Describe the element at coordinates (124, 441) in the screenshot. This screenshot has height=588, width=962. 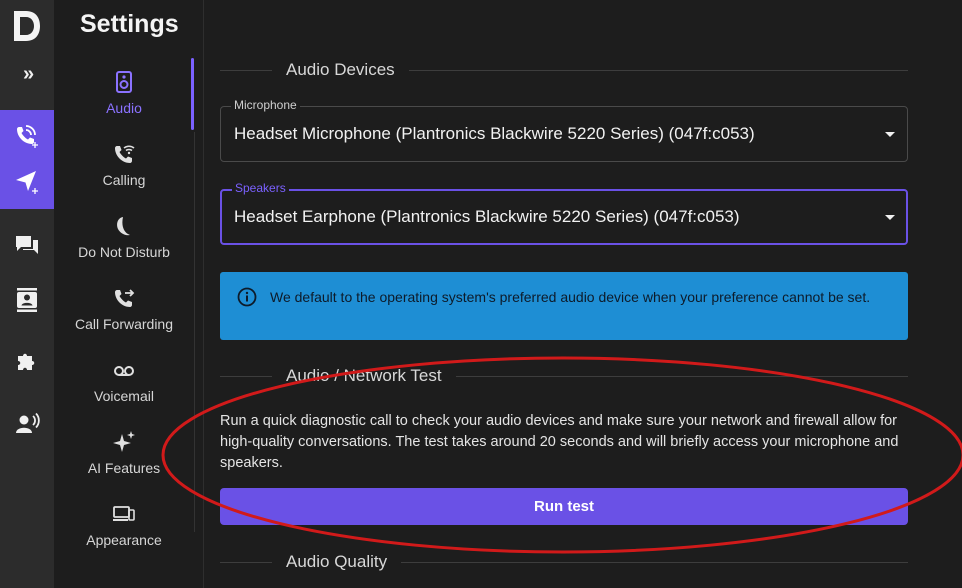
I see `sparkle-icon` at that location.